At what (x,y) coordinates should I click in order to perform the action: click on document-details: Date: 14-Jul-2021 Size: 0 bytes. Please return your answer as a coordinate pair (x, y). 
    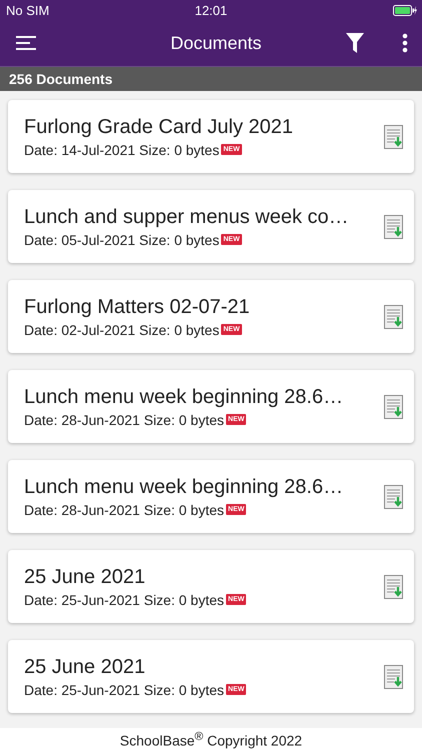
    Looking at the image, I should click on (122, 150).